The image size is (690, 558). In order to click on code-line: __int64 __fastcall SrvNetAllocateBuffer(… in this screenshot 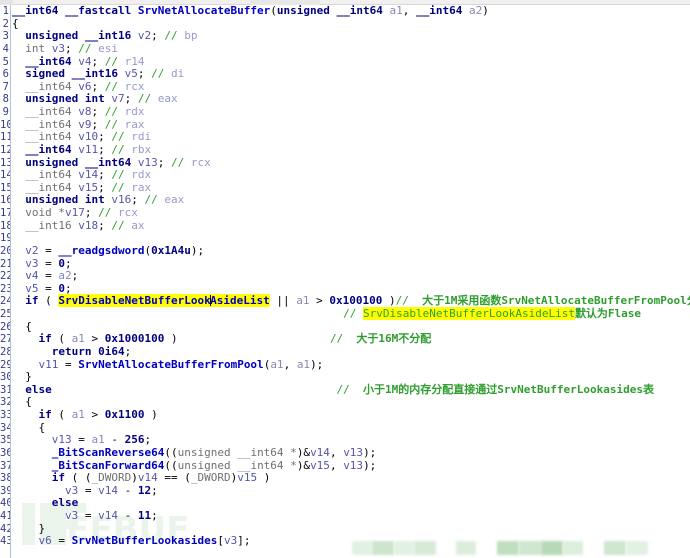, I will do `click(351, 11)`.